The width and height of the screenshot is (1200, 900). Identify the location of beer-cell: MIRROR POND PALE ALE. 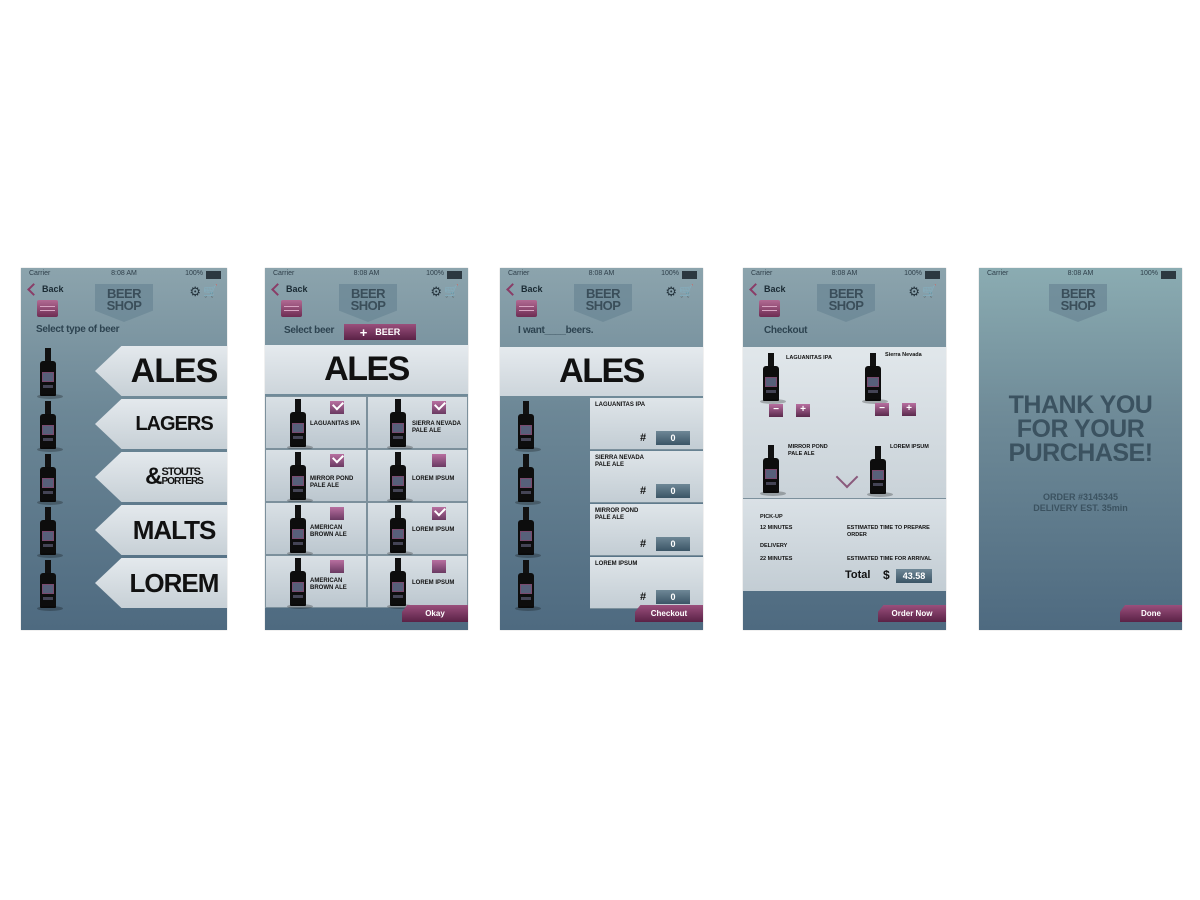
(316, 476).